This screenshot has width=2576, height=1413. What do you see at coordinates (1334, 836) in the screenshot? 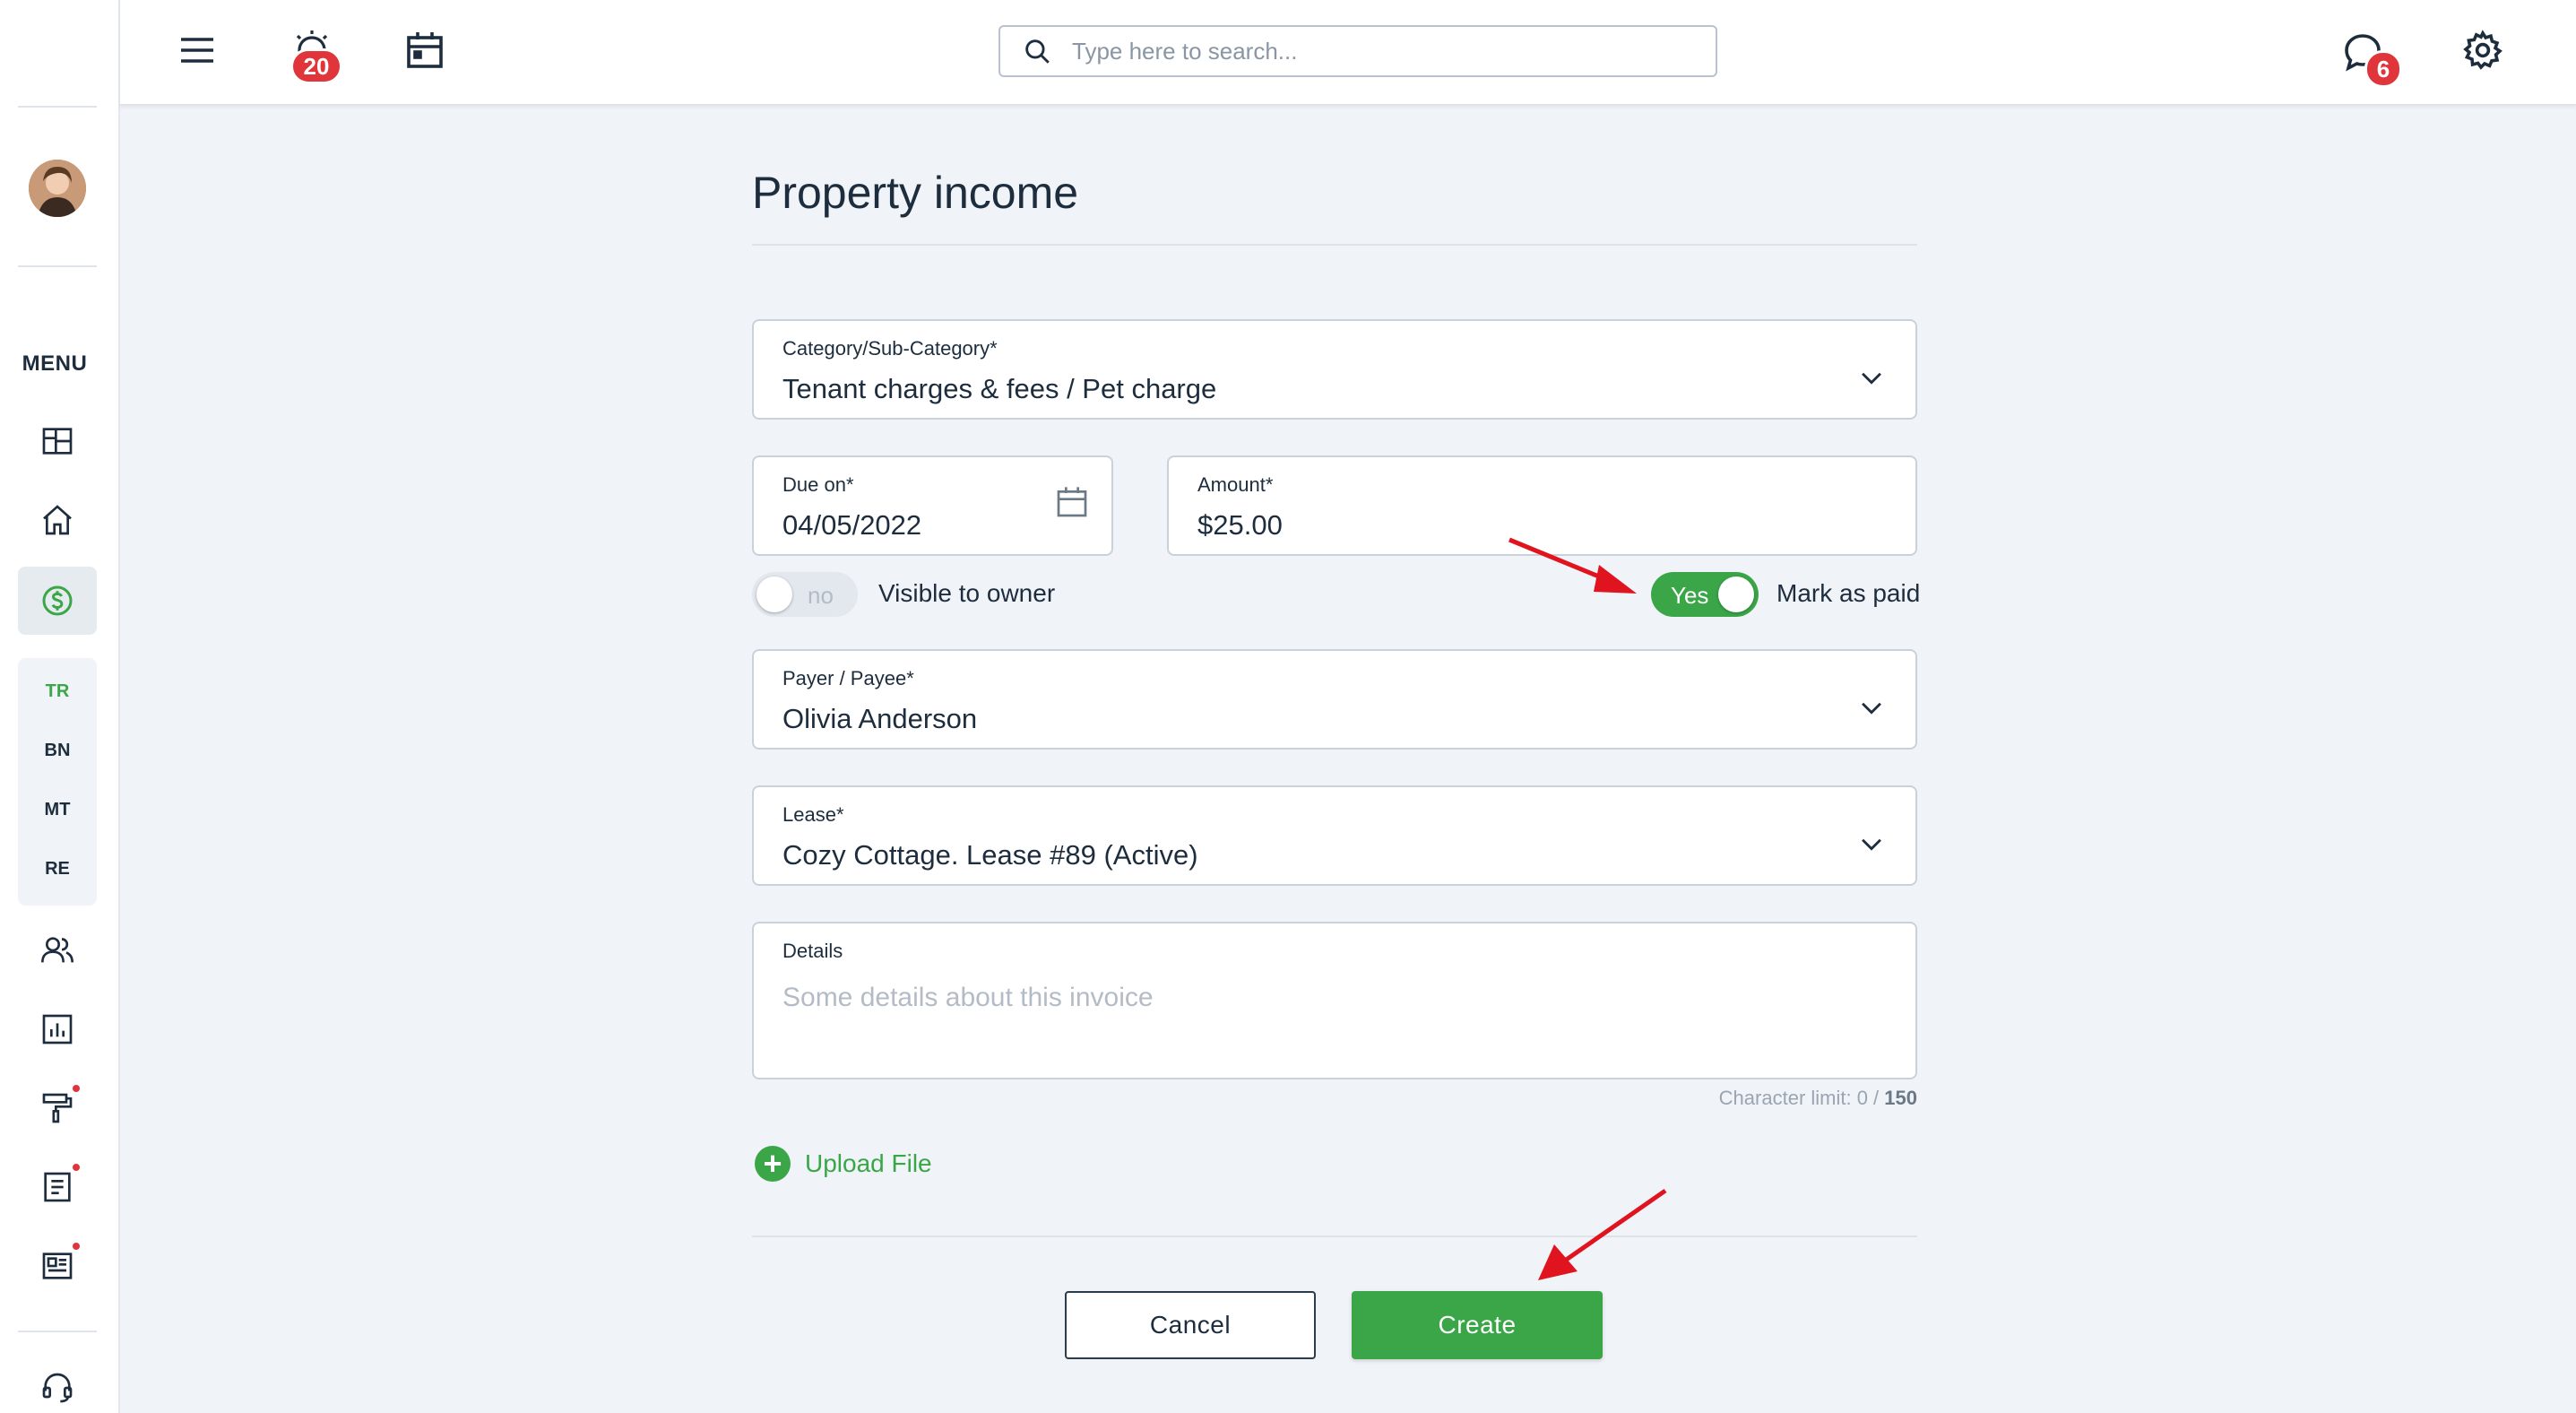
I see `lease-select: Lease* Cozy Cottage. Lease #89 (Active)` at bounding box center [1334, 836].